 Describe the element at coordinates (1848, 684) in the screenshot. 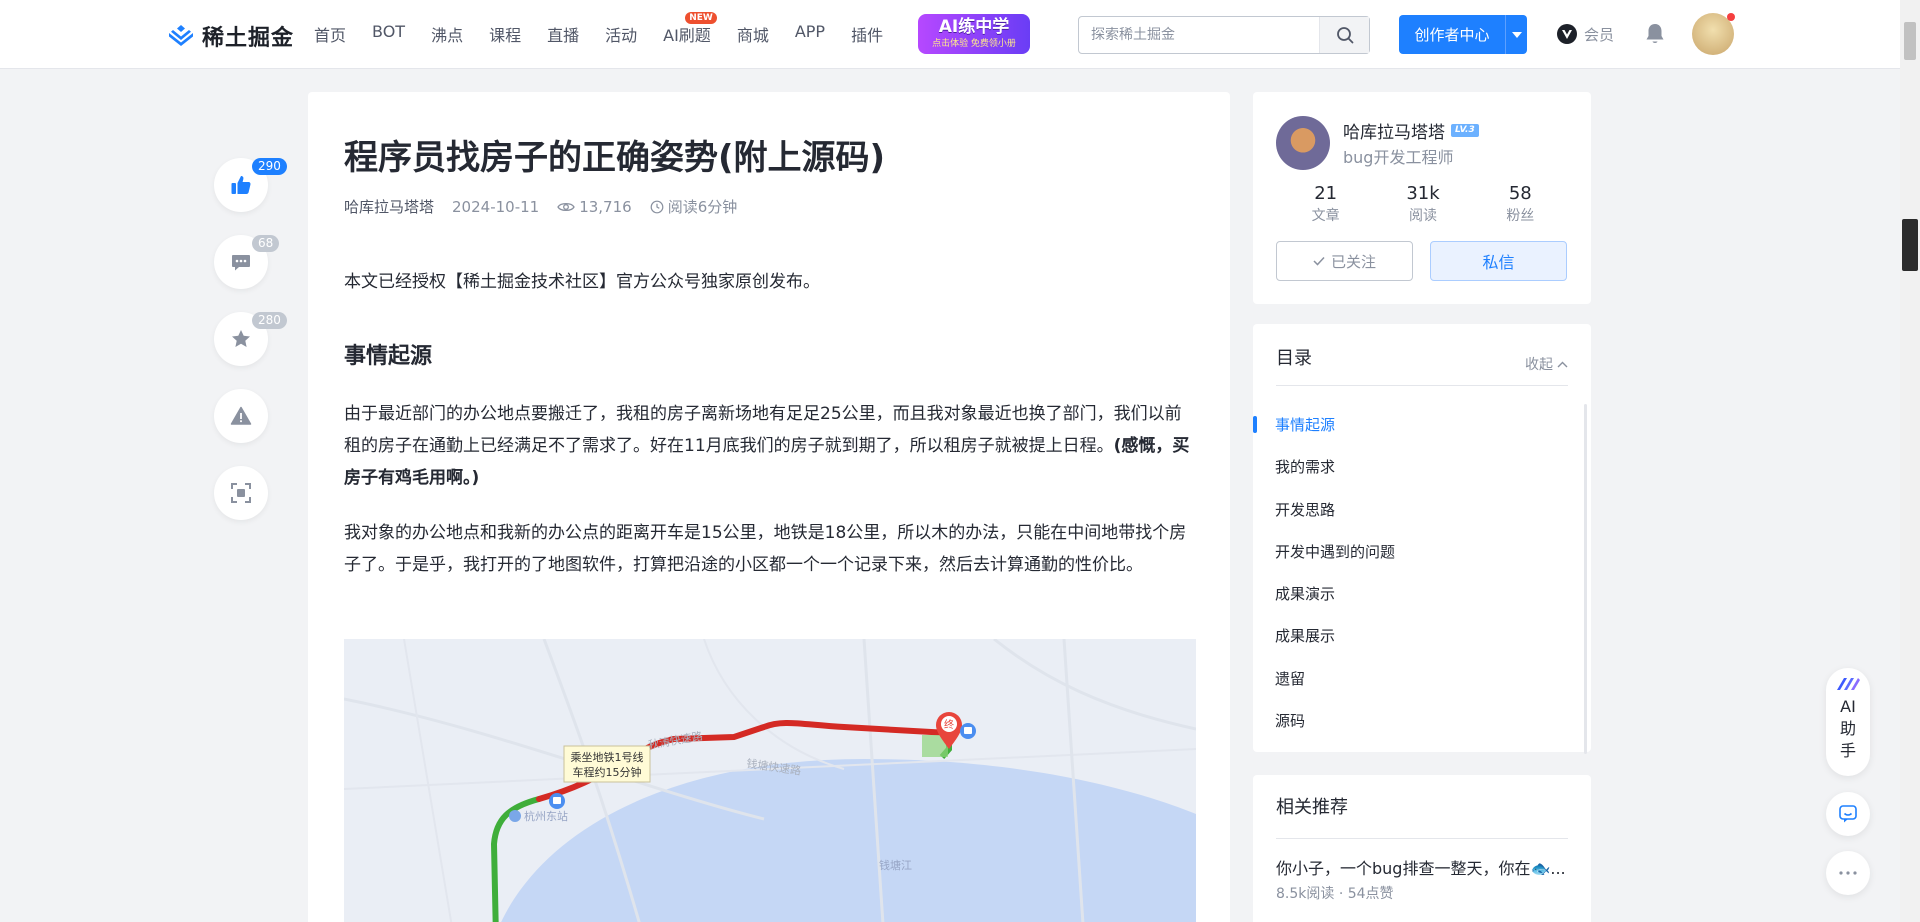

I see `ai-assistant-icon` at that location.